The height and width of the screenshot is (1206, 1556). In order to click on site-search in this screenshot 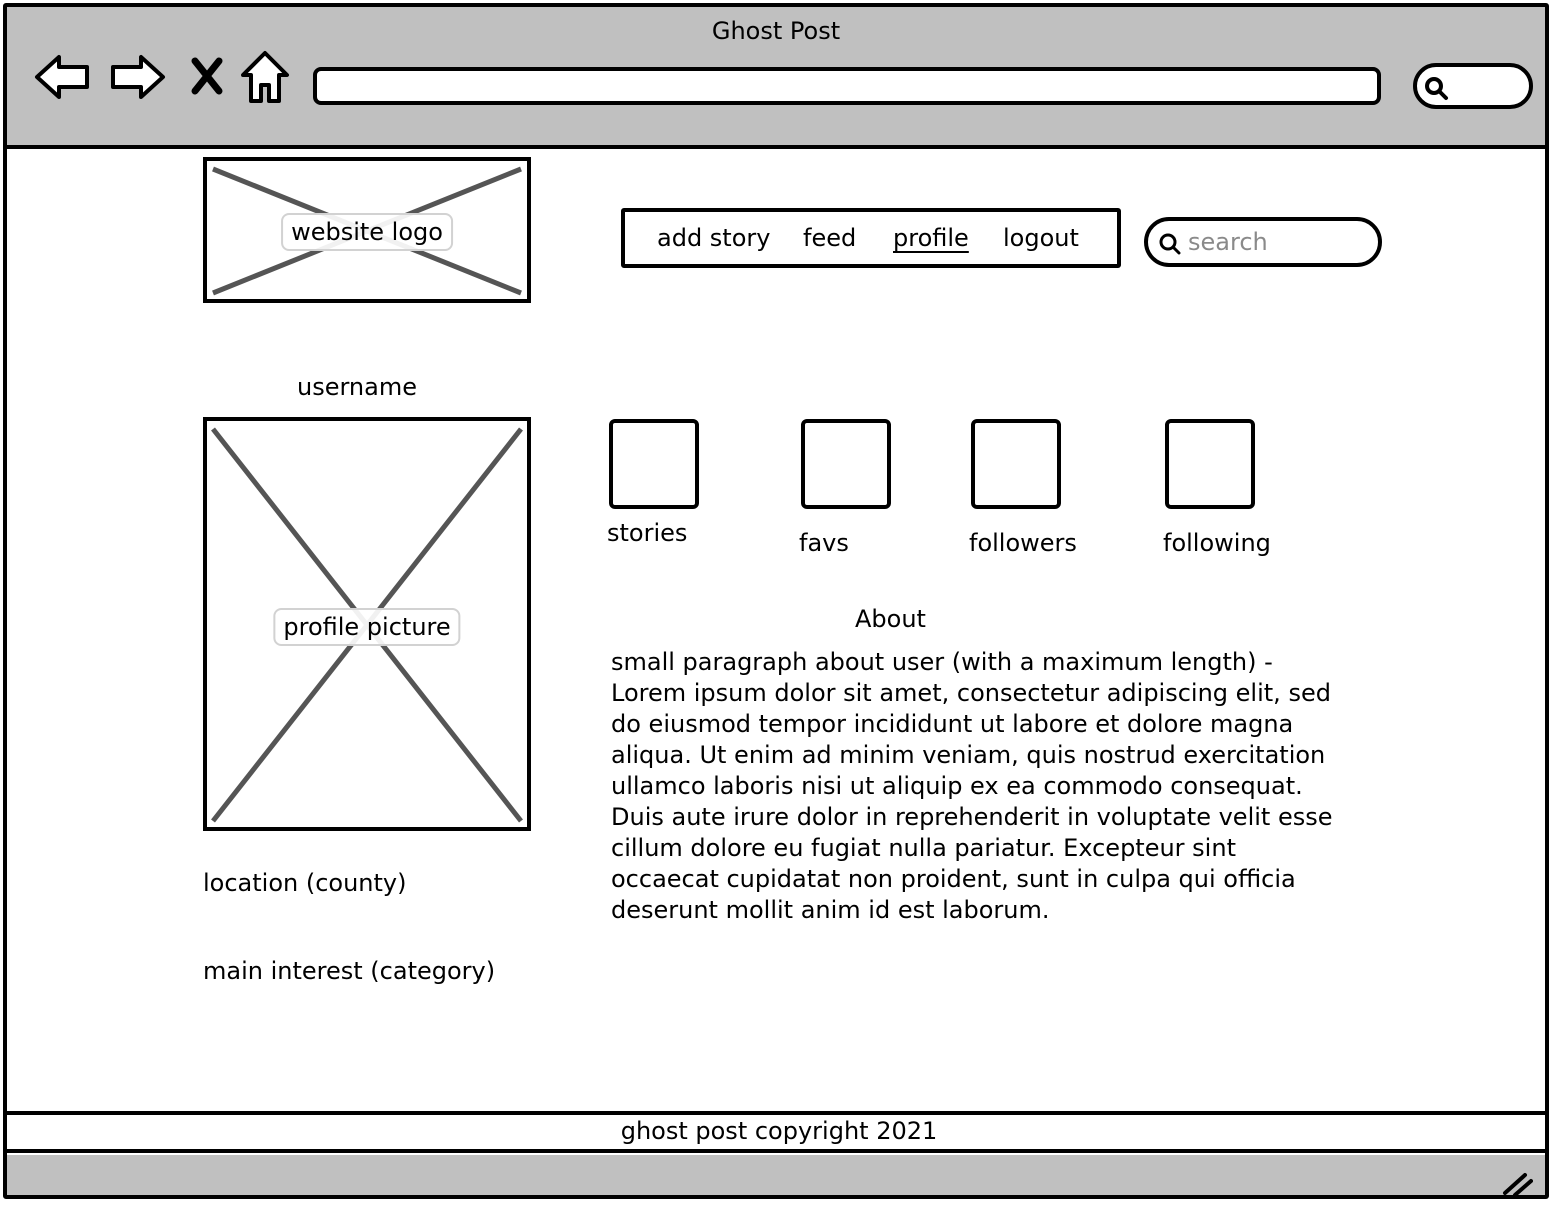, I will do `click(1263, 242)`.